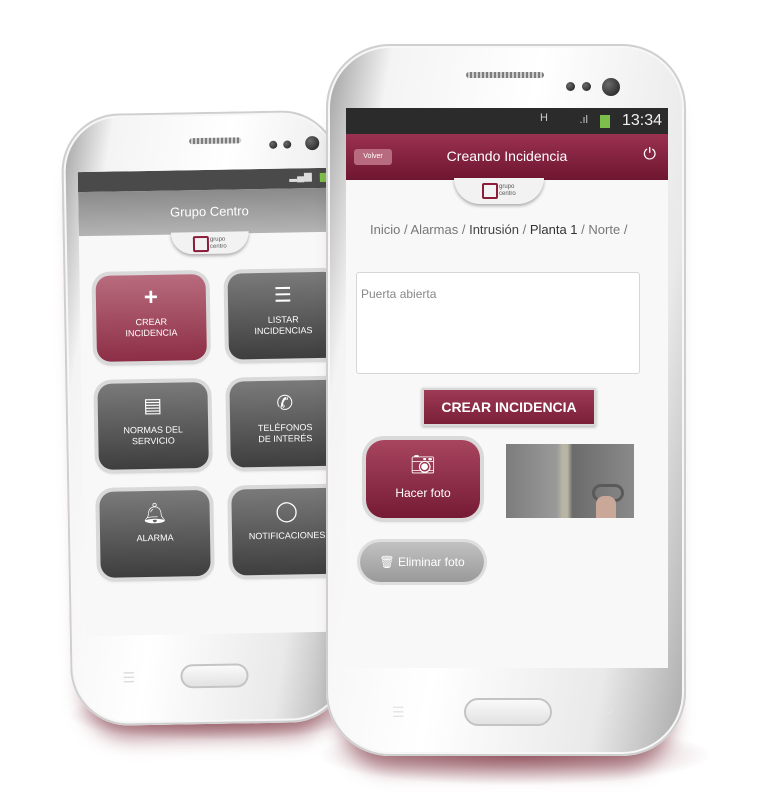  I want to click on service-rules-label-2: SERVICIO, so click(153, 441).